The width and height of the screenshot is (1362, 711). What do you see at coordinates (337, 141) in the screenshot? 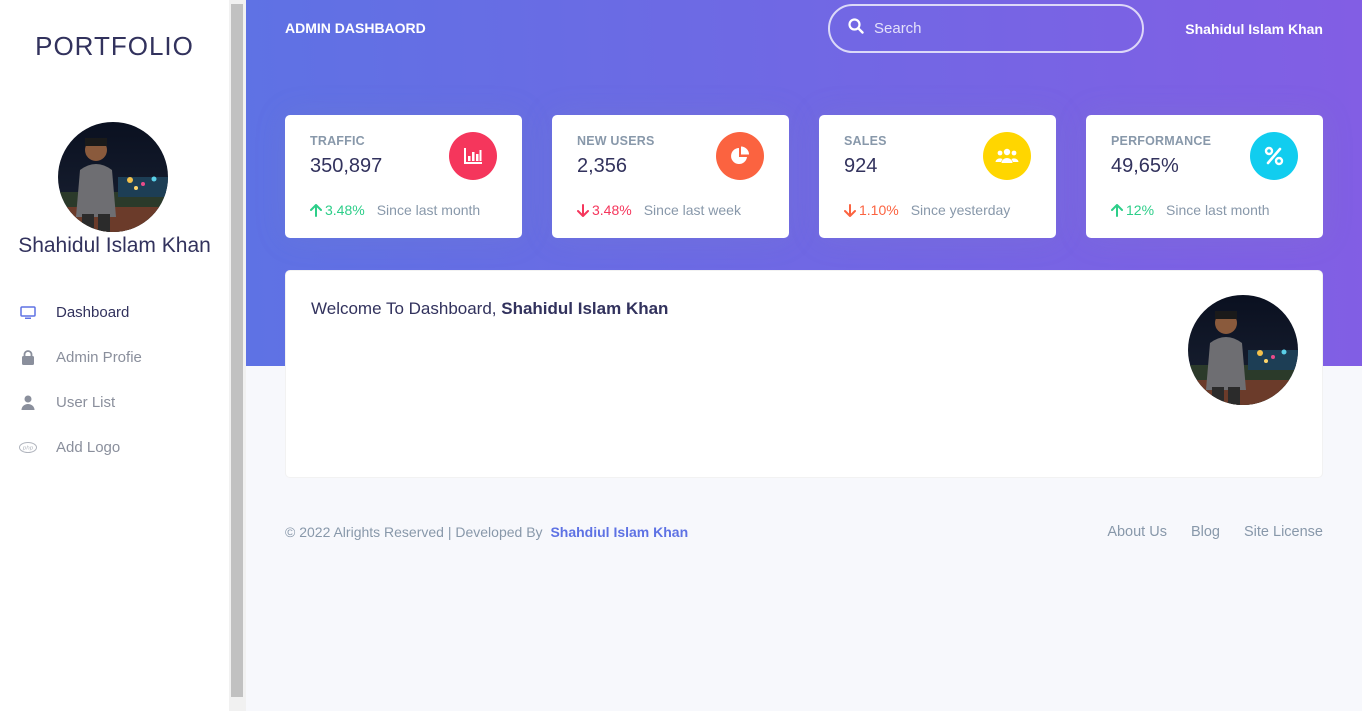
I see `stat-title: TRAFFIC` at bounding box center [337, 141].